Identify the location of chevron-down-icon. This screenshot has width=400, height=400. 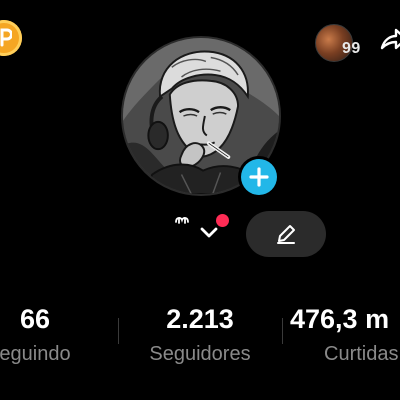
(209, 233).